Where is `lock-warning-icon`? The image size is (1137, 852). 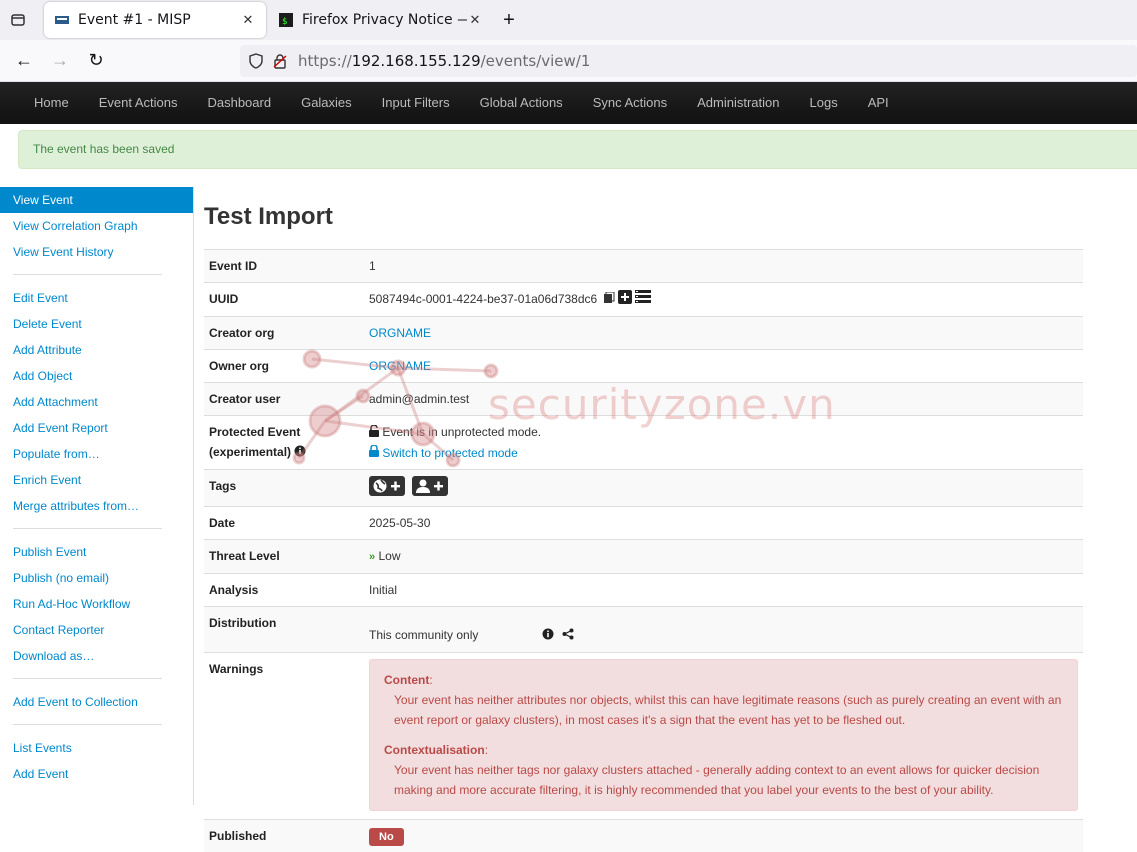 lock-warning-icon is located at coordinates (280, 61).